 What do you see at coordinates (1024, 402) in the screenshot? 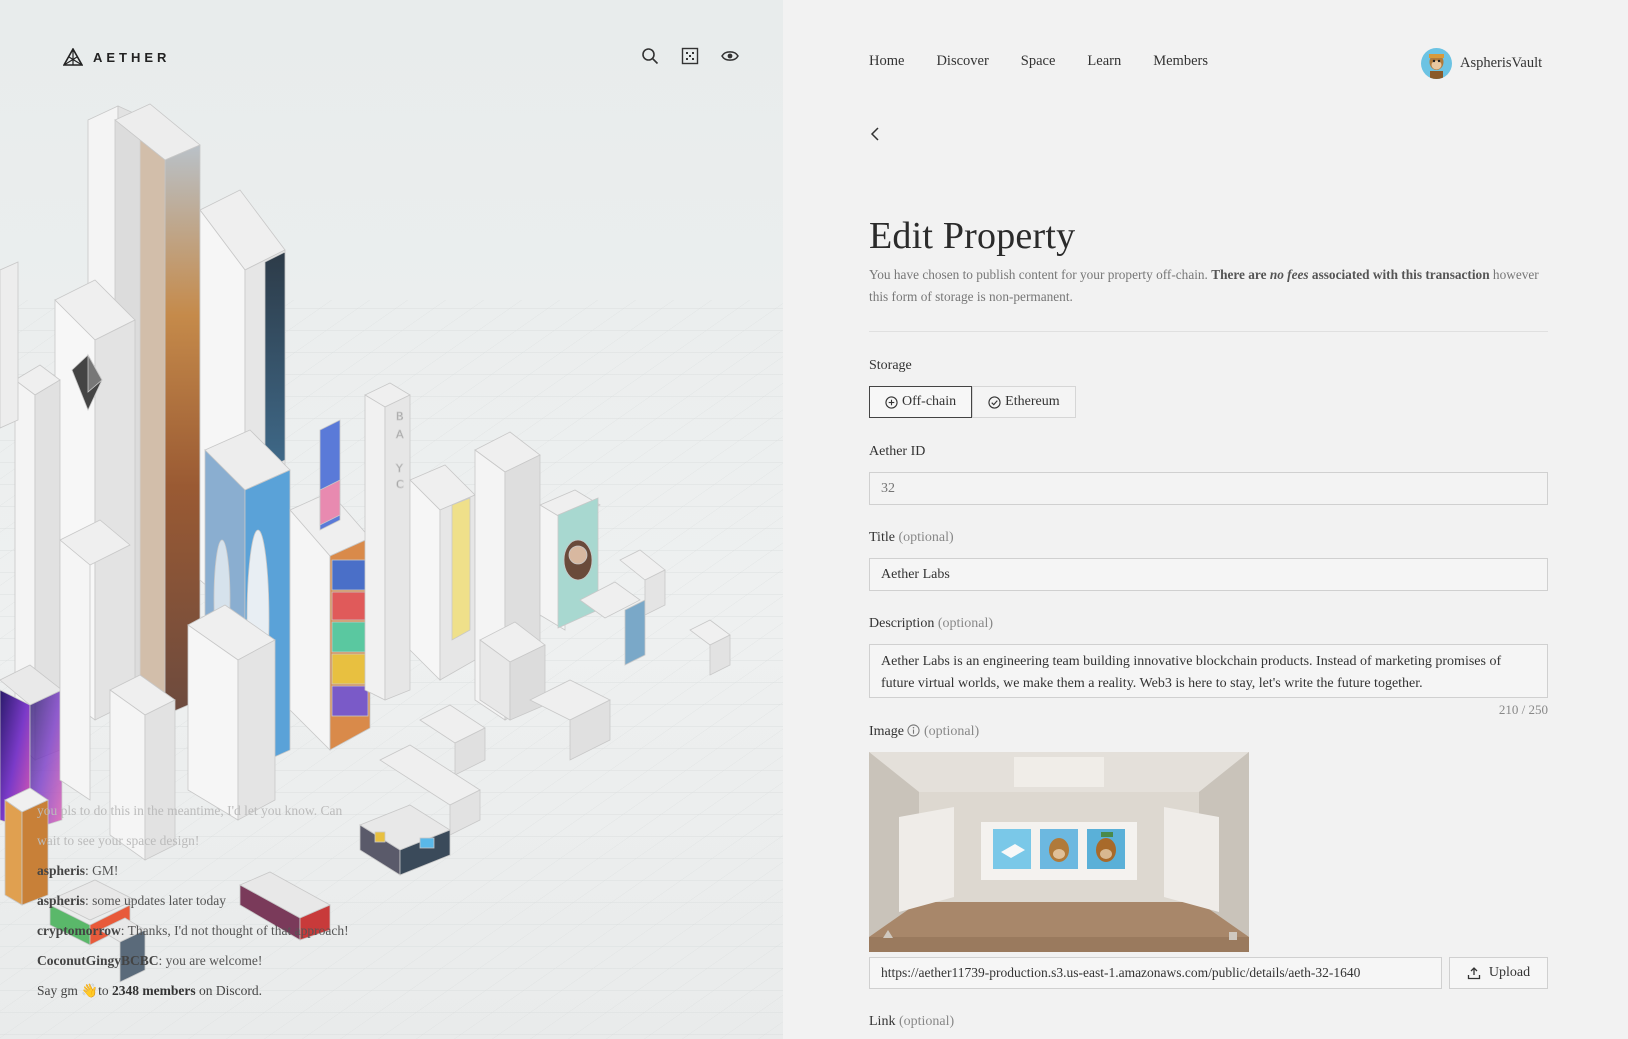
I see `storage-option-ethereum: Ethereum` at bounding box center [1024, 402].